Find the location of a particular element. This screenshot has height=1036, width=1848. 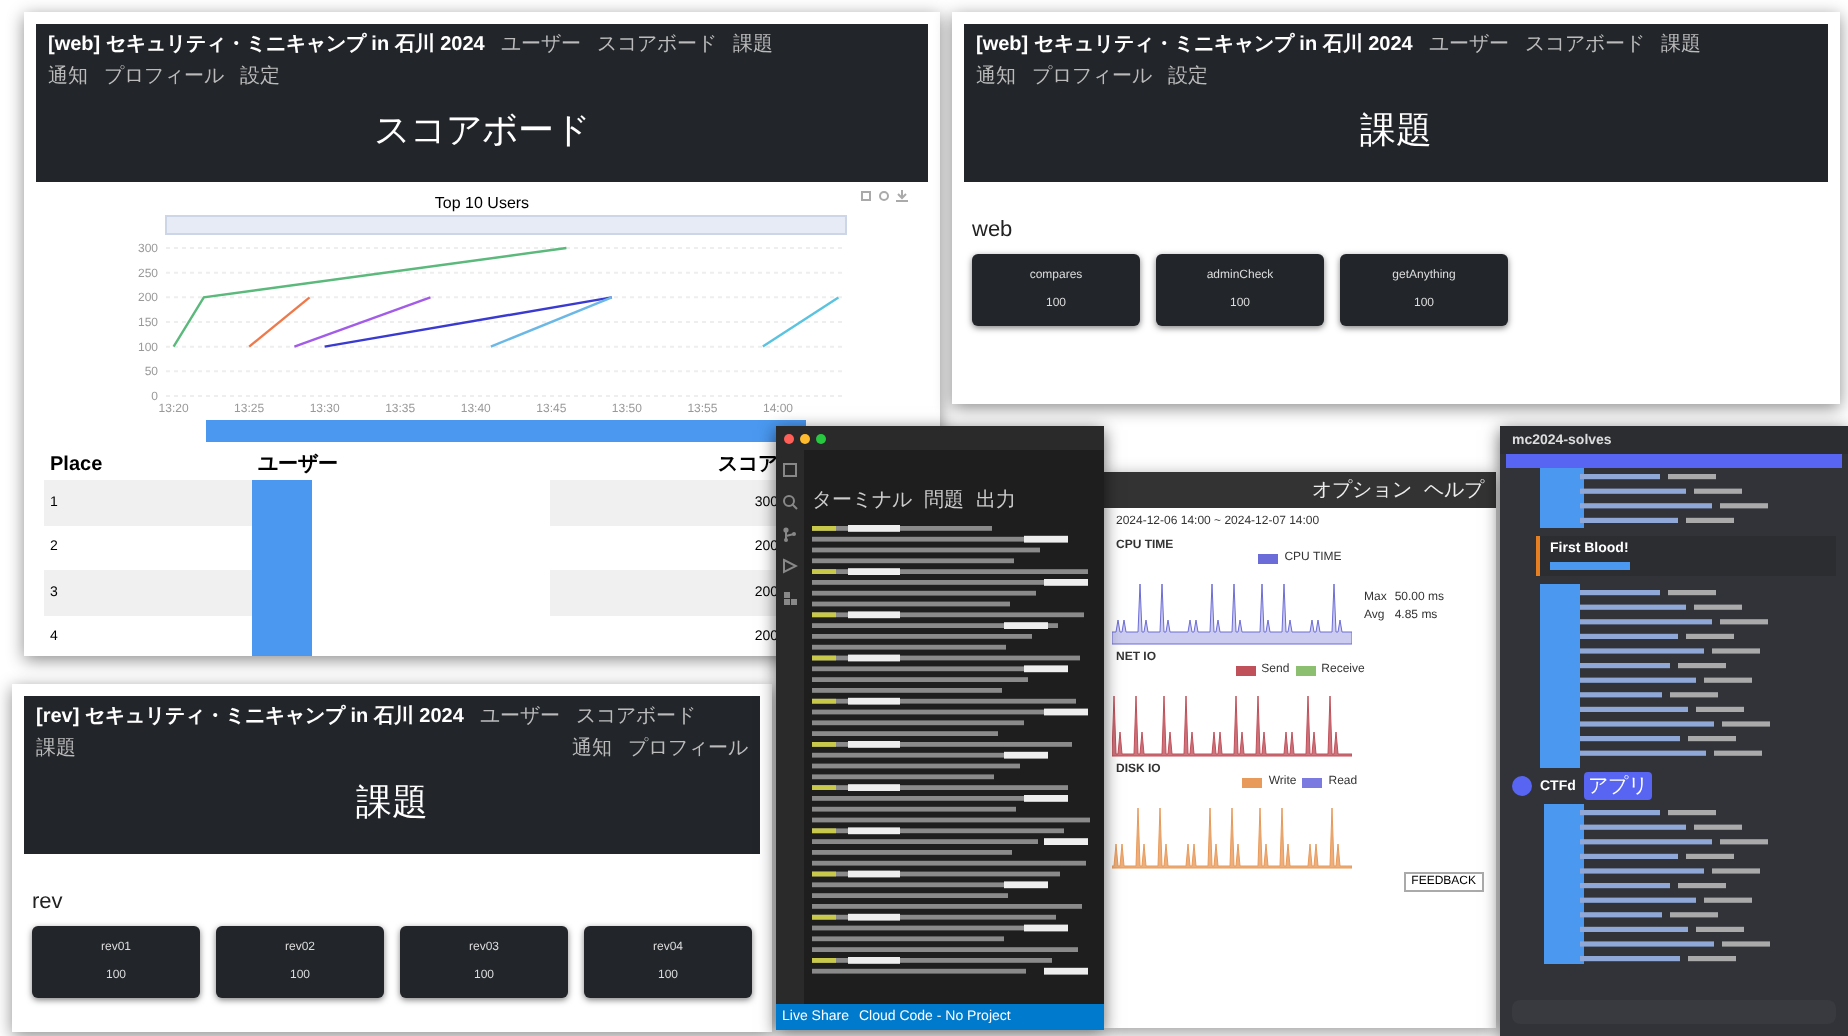

zoom-slider is located at coordinates (506, 431).